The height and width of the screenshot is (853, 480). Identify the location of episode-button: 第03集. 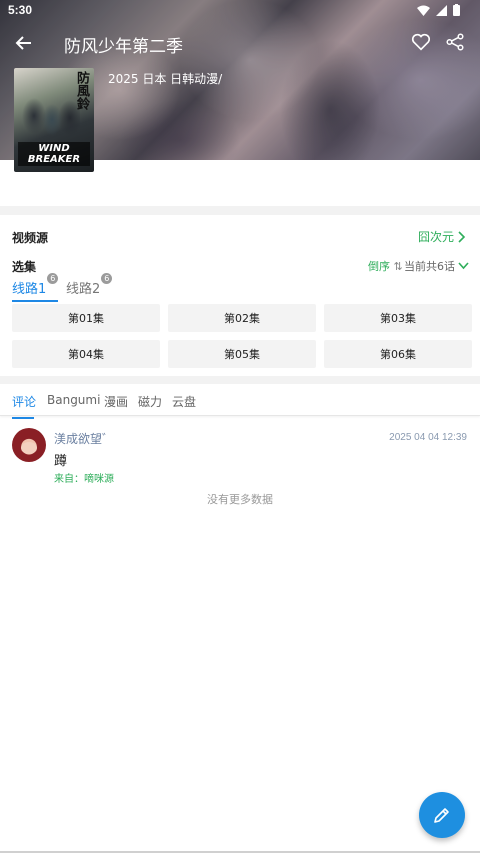
(398, 318).